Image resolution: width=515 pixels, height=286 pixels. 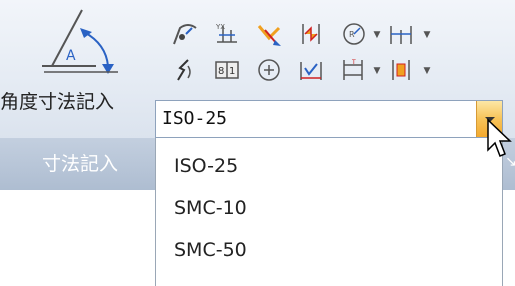 I want to click on dimension-style-combo: ISO-25, so click(x=329, y=119).